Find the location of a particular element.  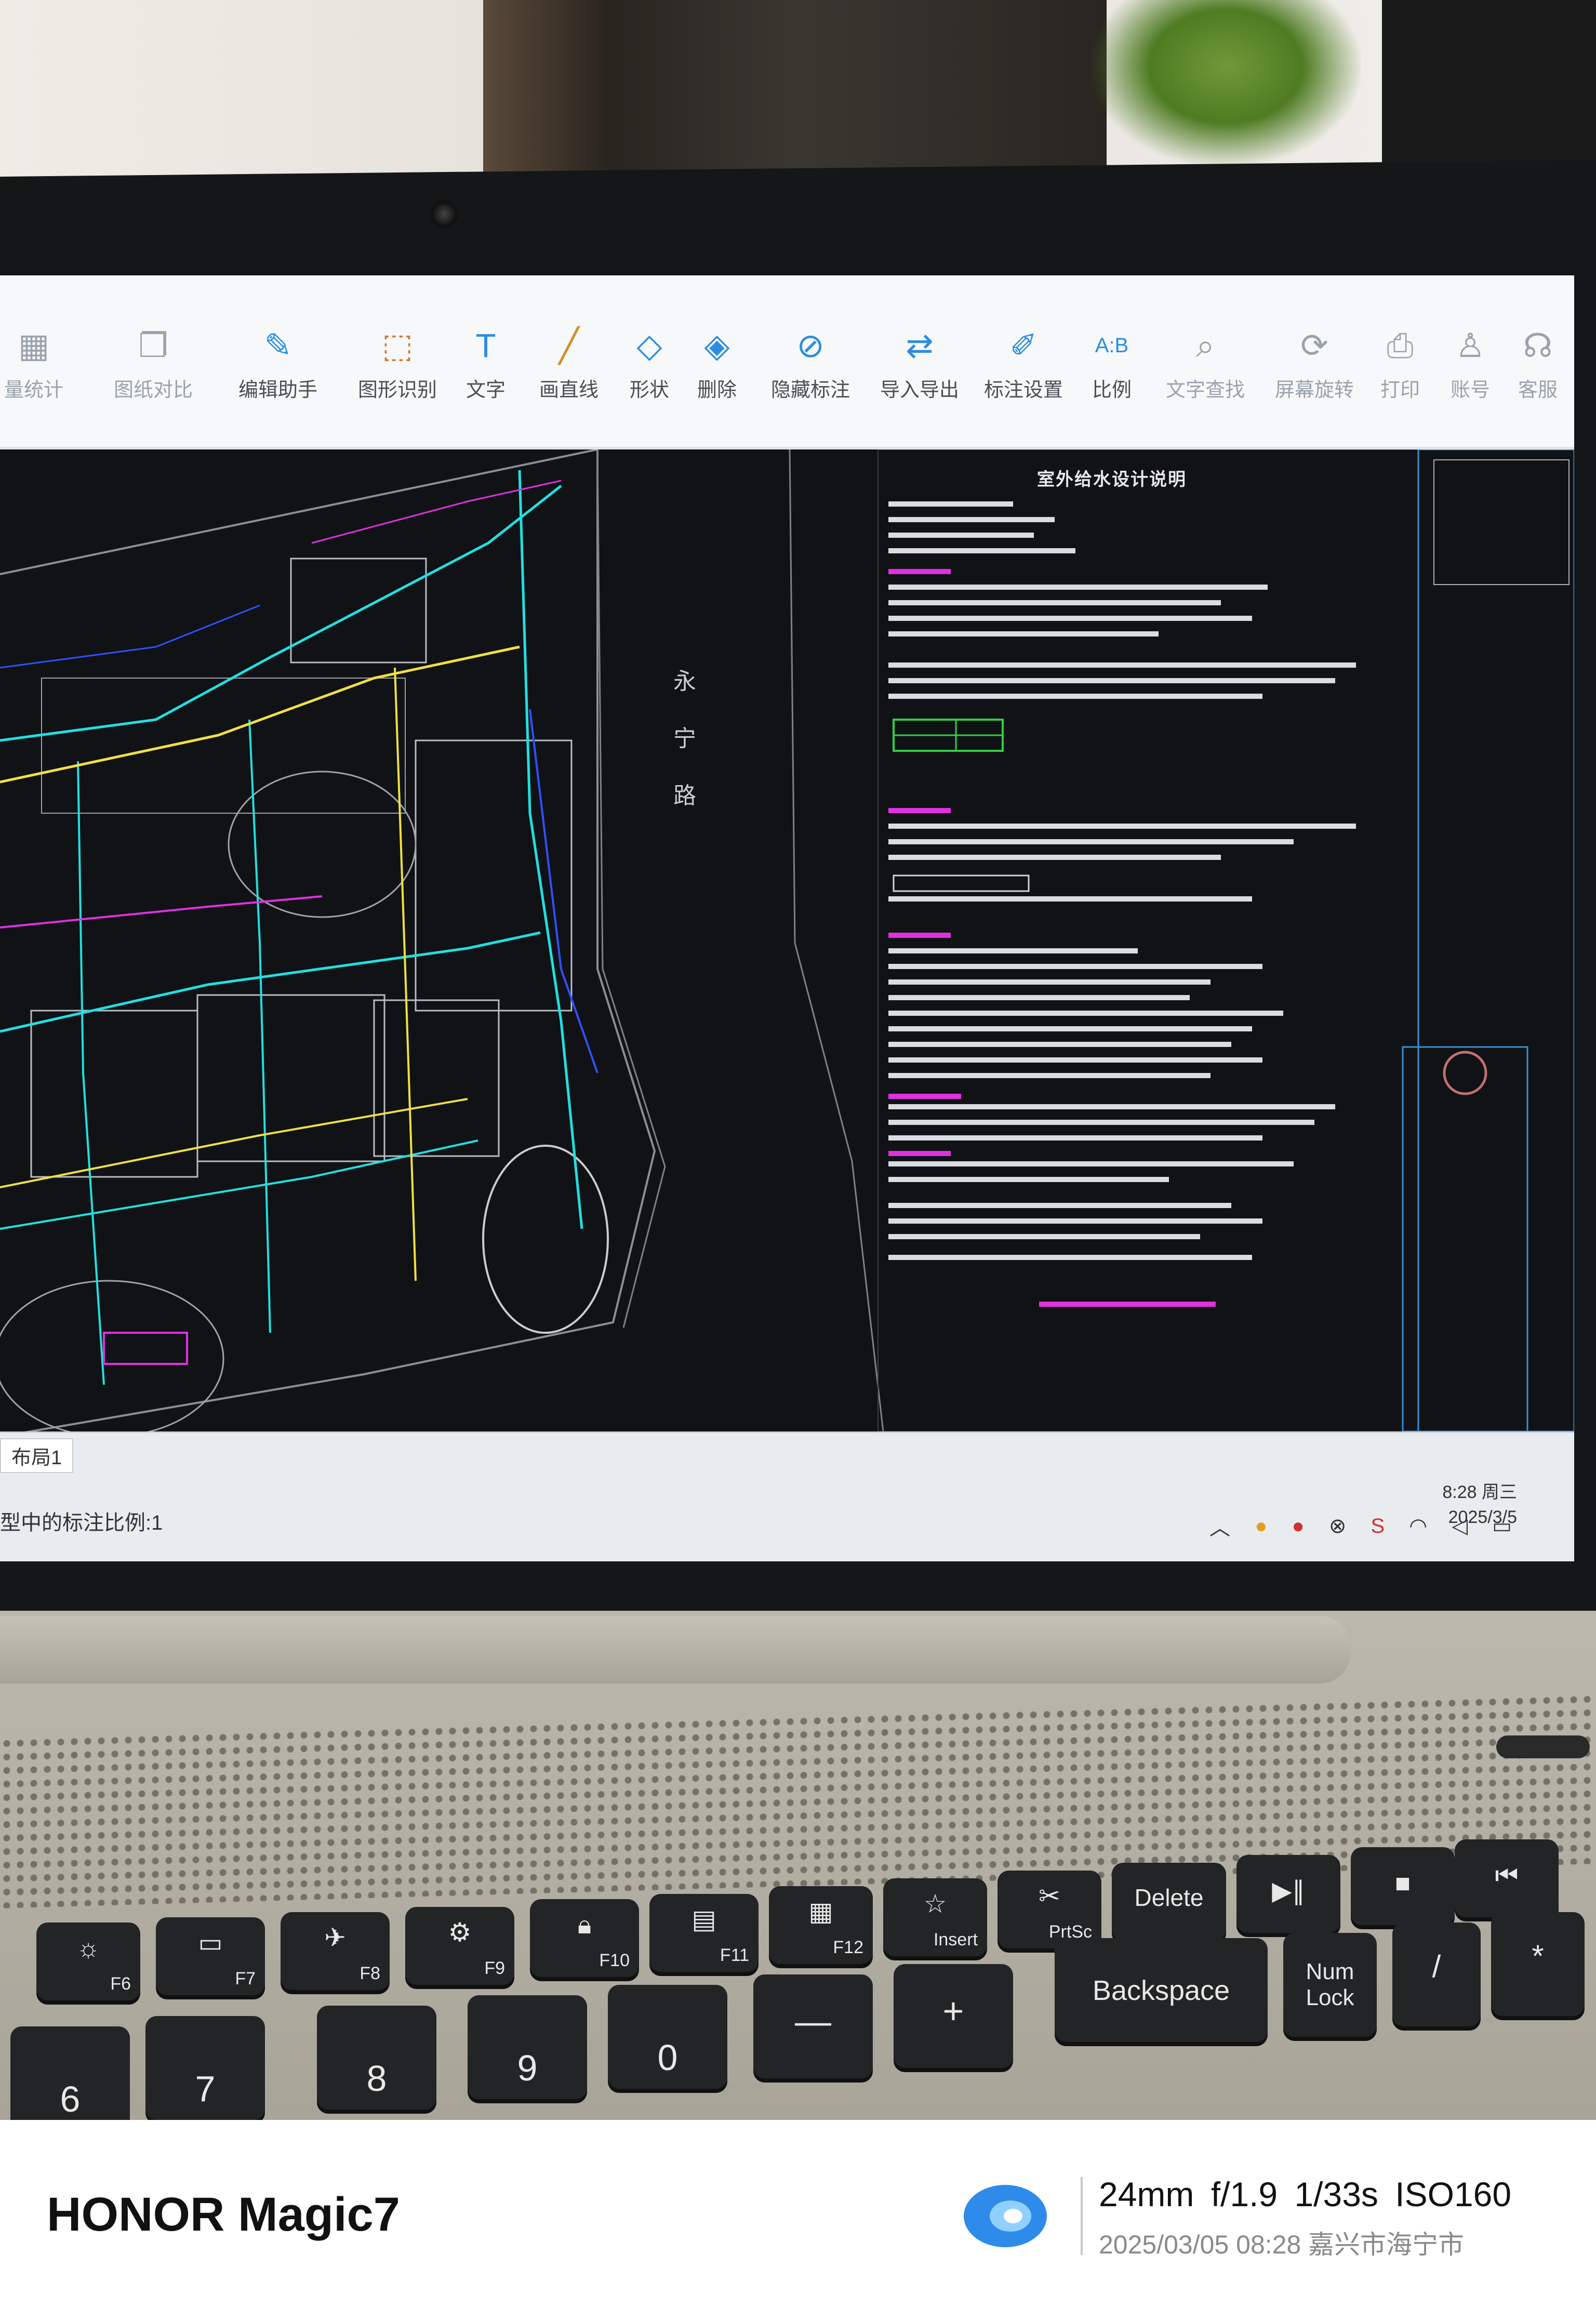

key-f12: ▦ F12 is located at coordinates (821, 1925).